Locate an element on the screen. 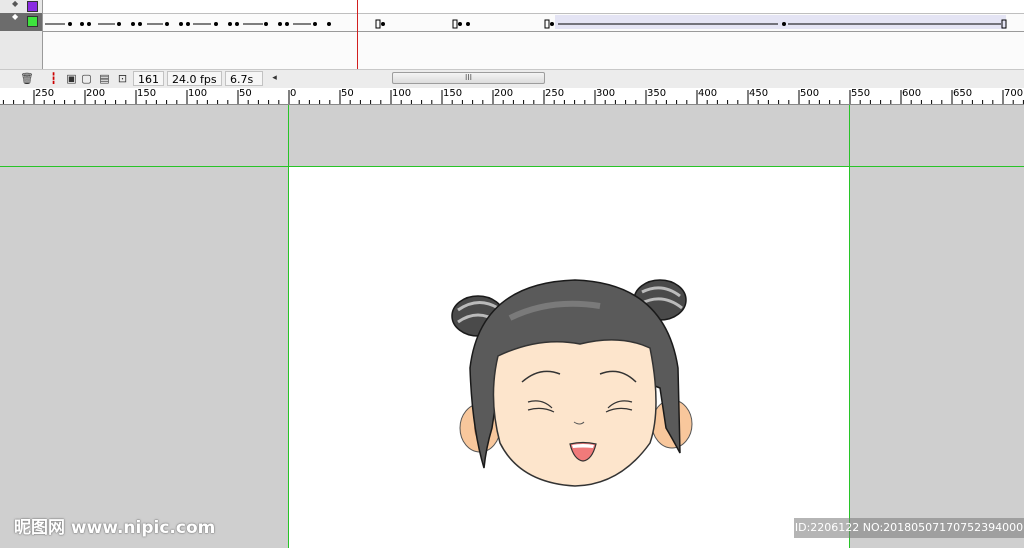 The image size is (1024, 548). center-frame-icon: ┇ is located at coordinates (53, 78).